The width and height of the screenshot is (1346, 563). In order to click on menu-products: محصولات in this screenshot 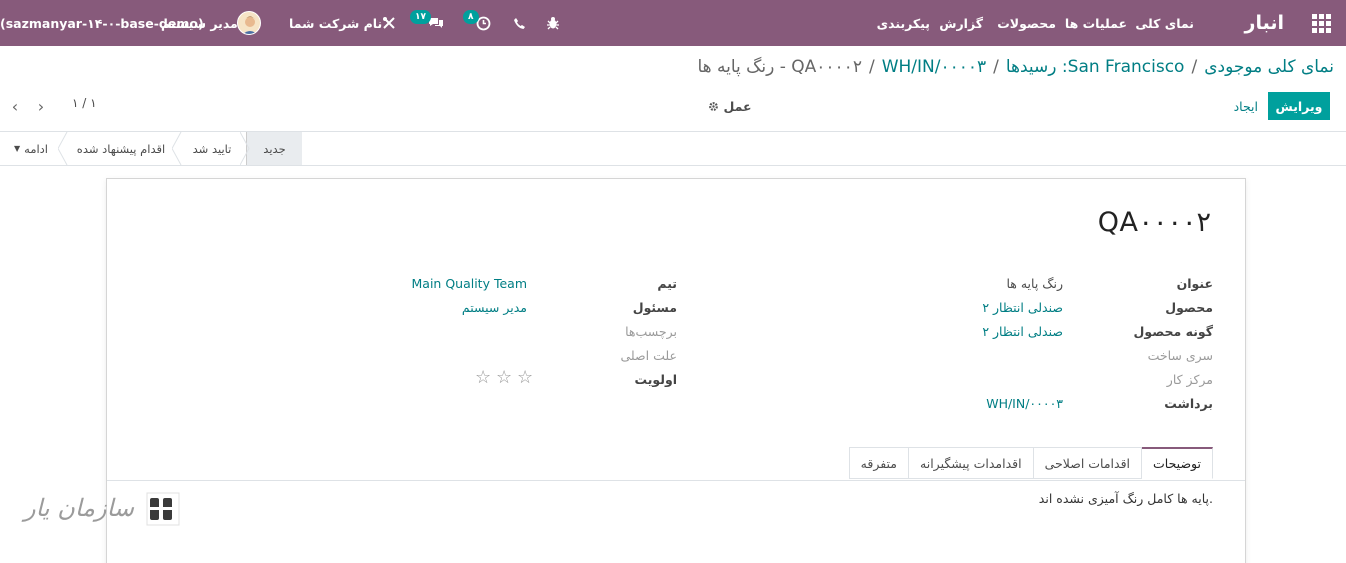, I will do `click(1026, 23)`.